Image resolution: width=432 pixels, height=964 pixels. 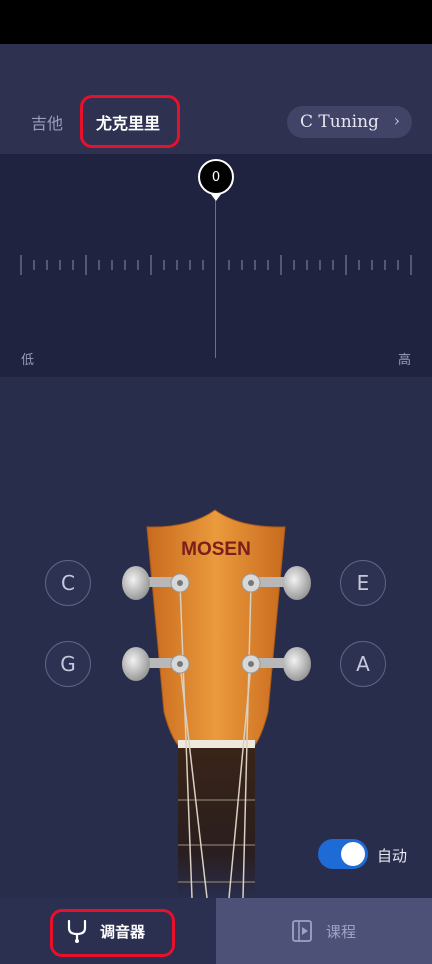 What do you see at coordinates (68, 583) in the screenshot?
I see `string-button-c: C` at bounding box center [68, 583].